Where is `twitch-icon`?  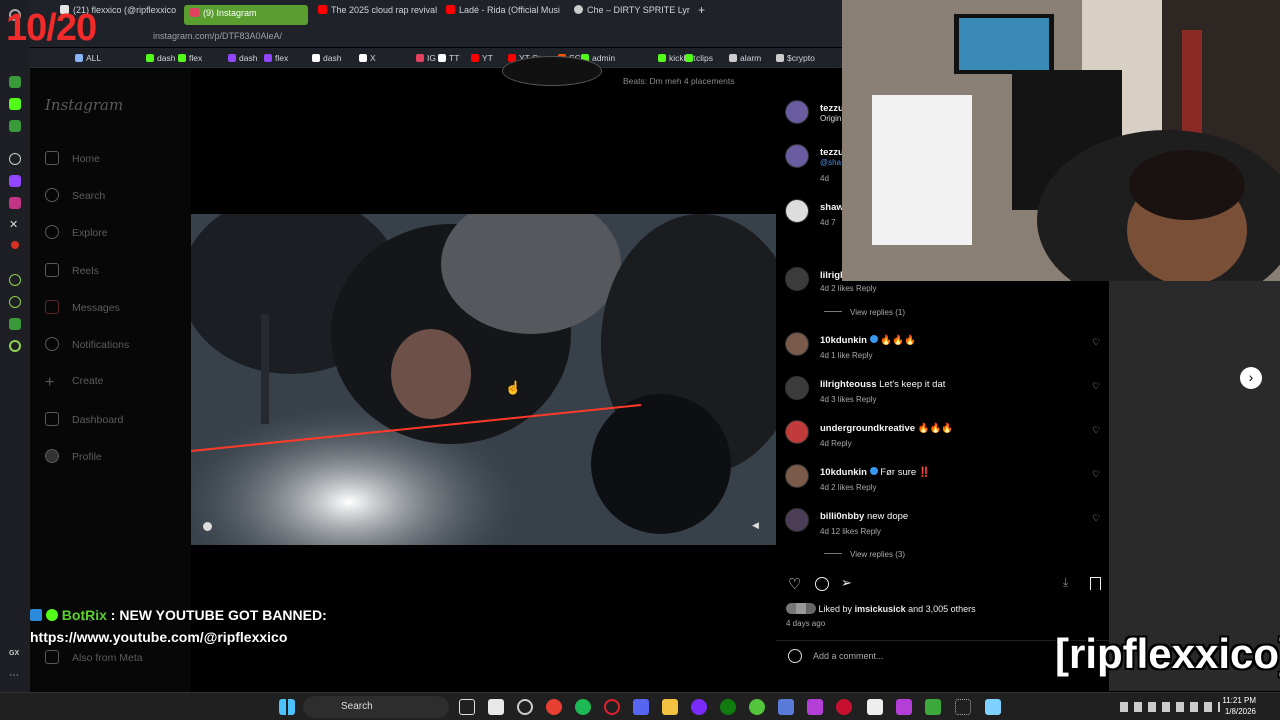
twitch-icon is located at coordinates (15, 181).